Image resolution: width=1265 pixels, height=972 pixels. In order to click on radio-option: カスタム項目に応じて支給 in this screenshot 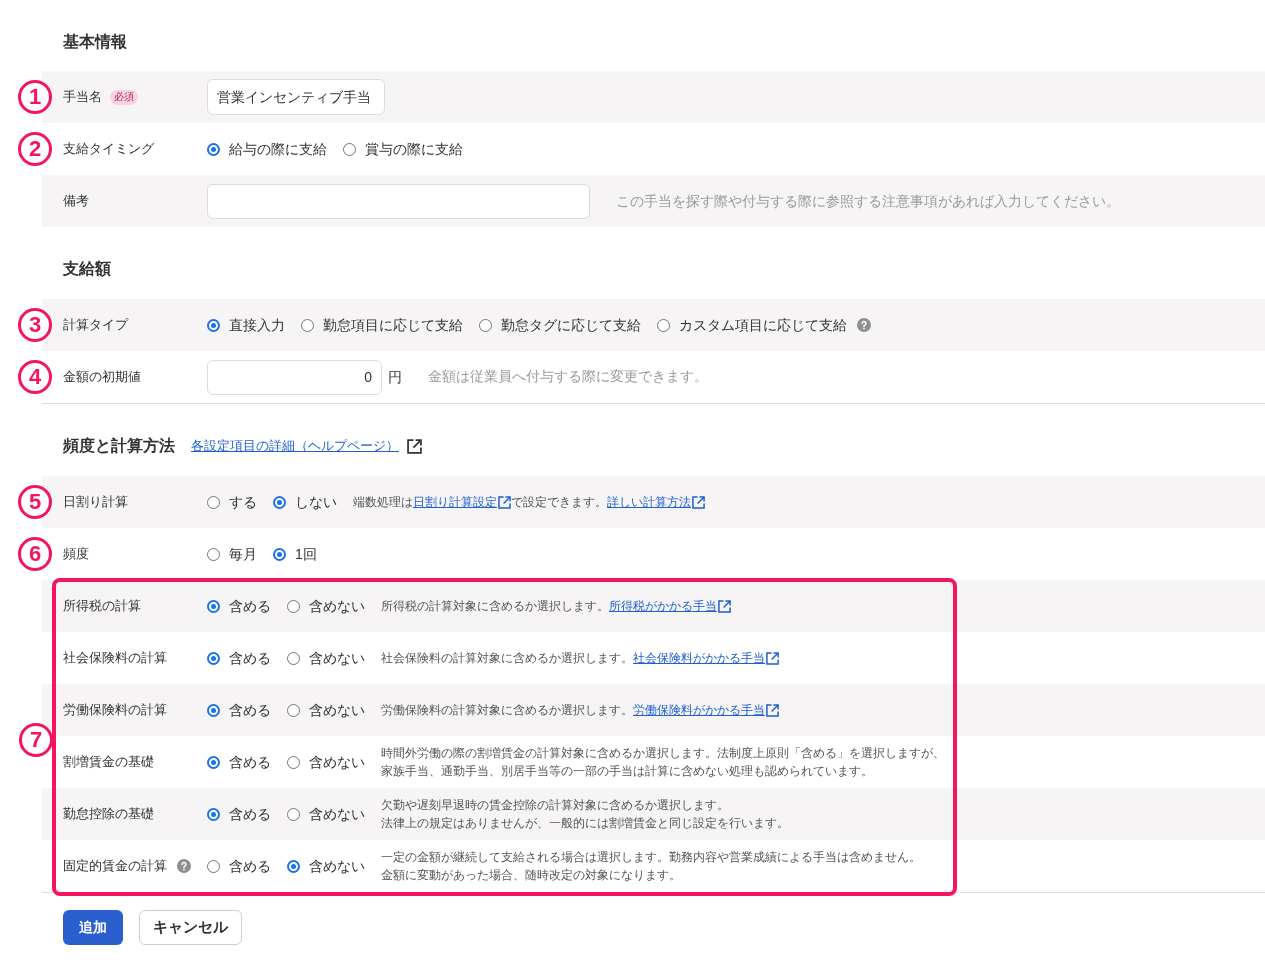, I will do `click(752, 325)`.